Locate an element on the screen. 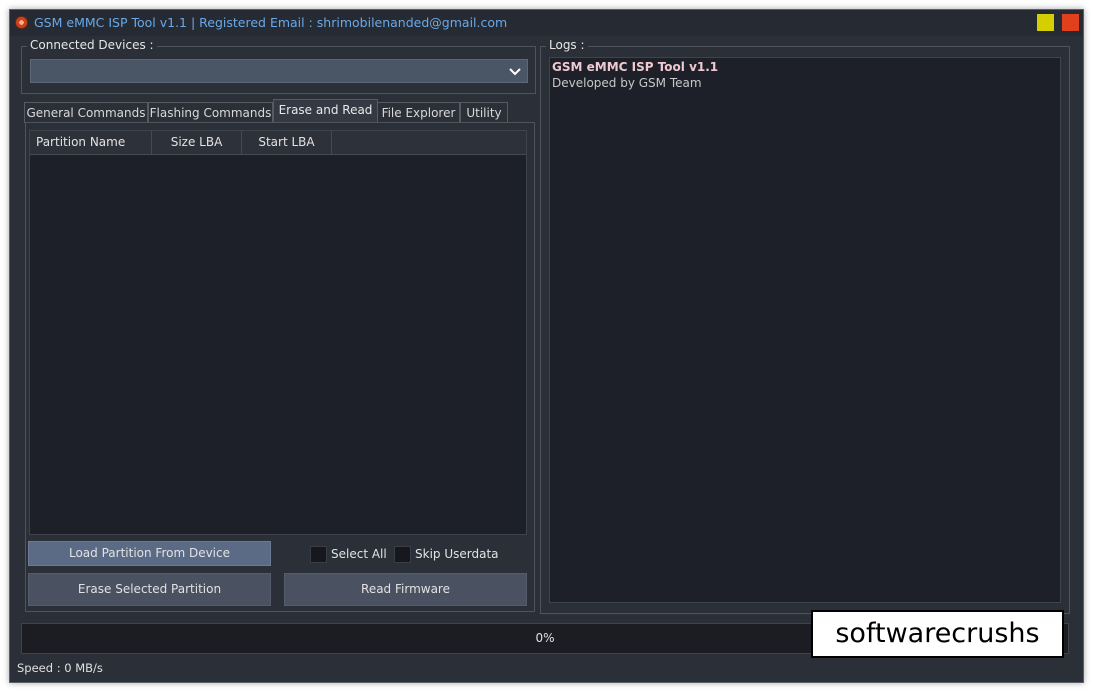 The height and width of the screenshot is (692, 1093). watermark-logo: softwarecrushs is located at coordinates (937, 634).